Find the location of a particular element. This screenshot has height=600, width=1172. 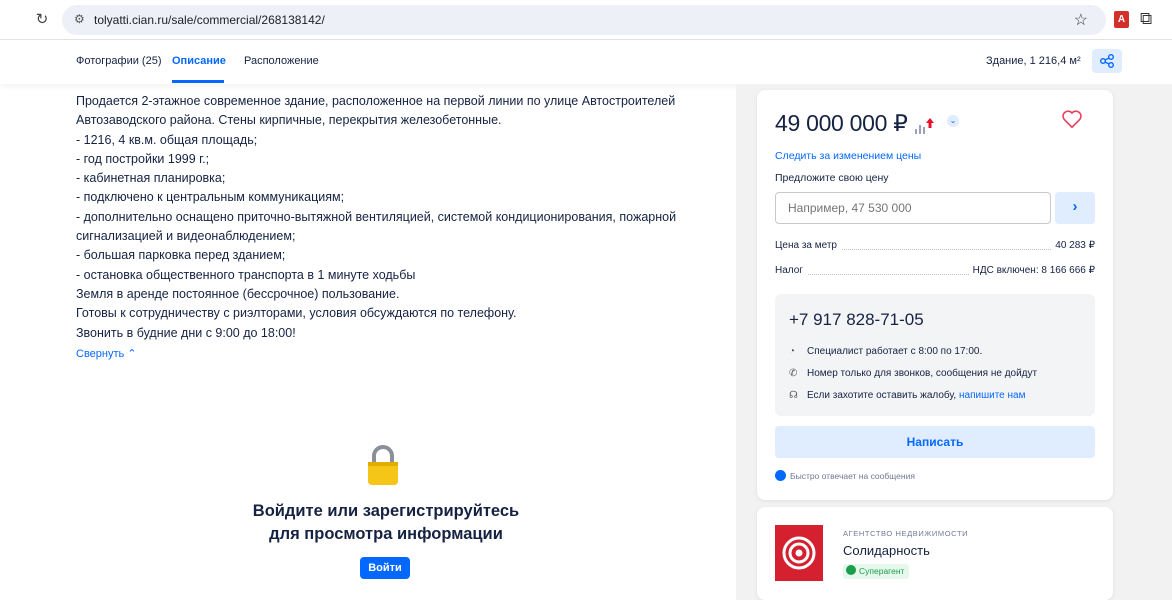

price-per-meter-value: 40 283 ₽ is located at coordinates (1073, 245).